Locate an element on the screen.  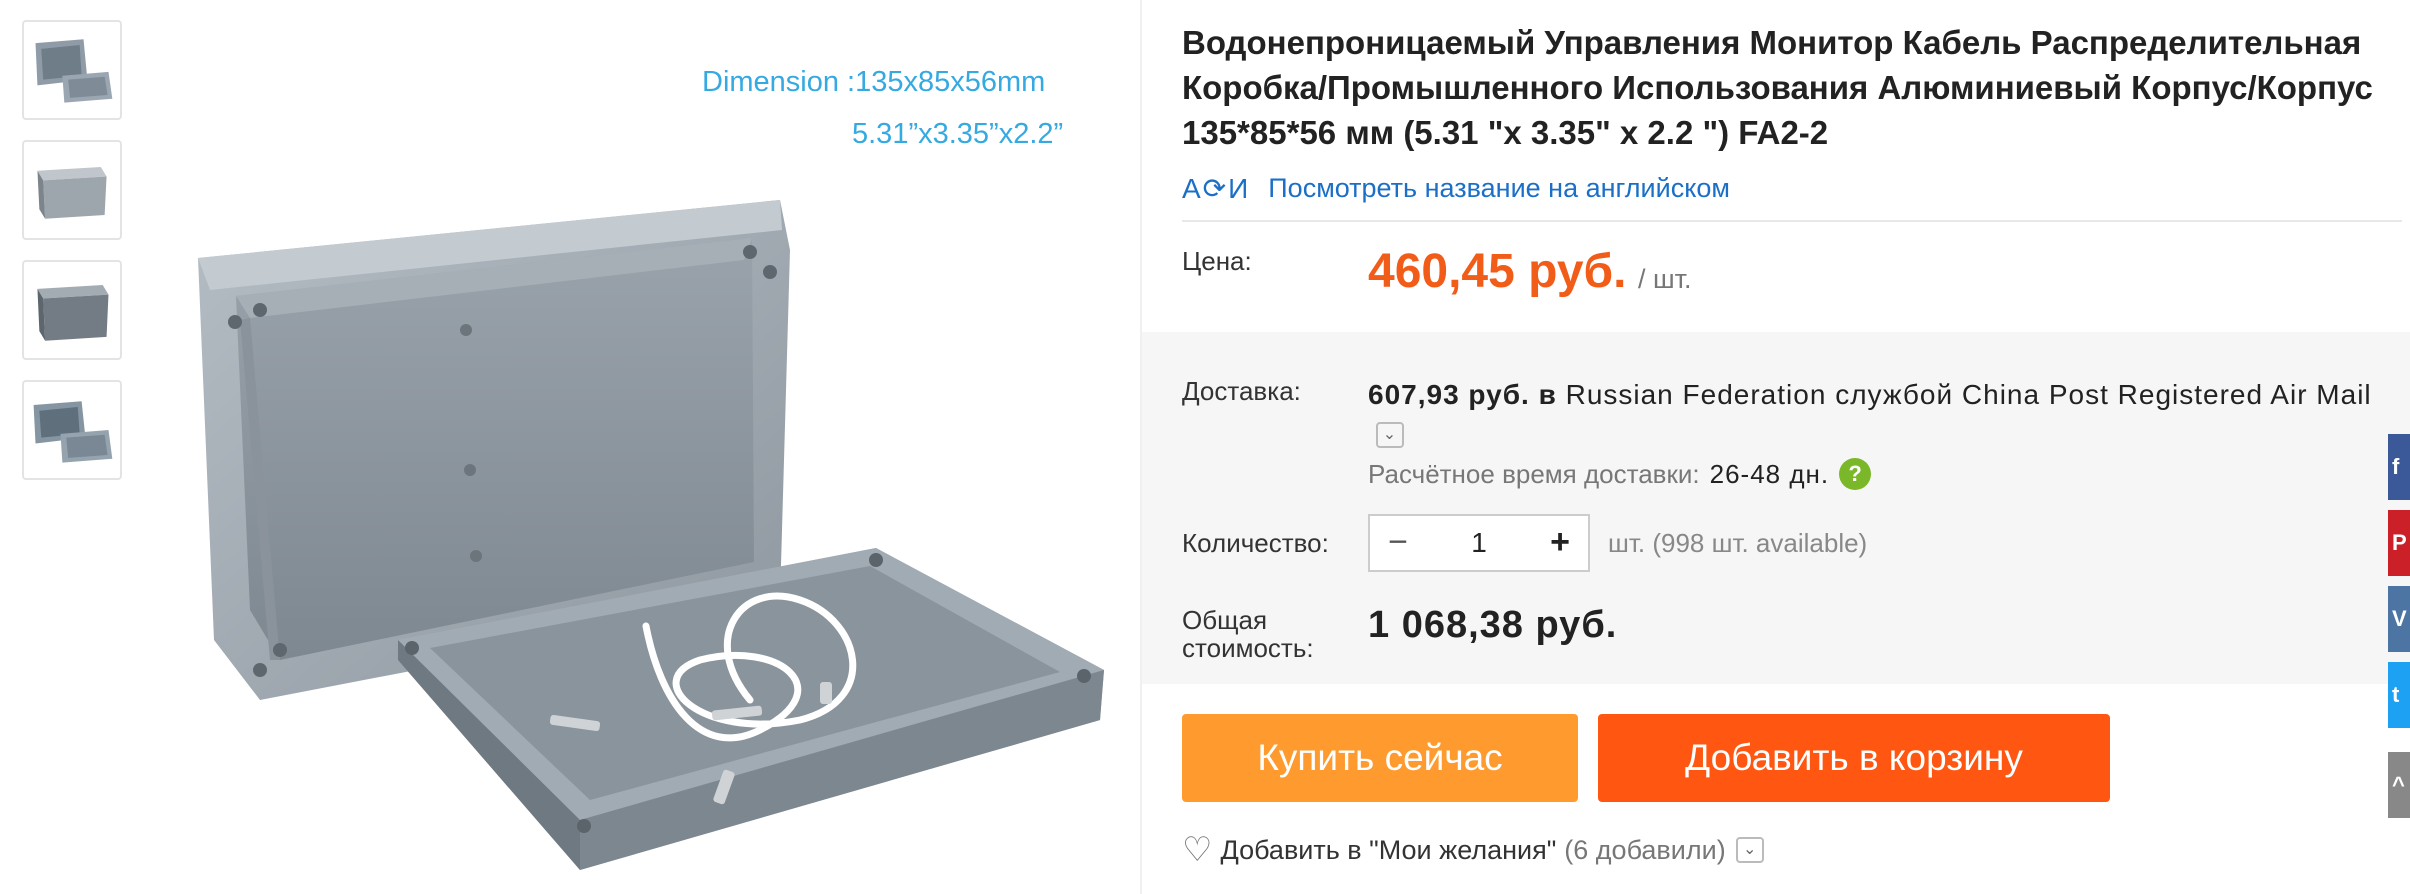
wishlist-dropdown-icon: ⌄ is located at coordinates (1749, 850).